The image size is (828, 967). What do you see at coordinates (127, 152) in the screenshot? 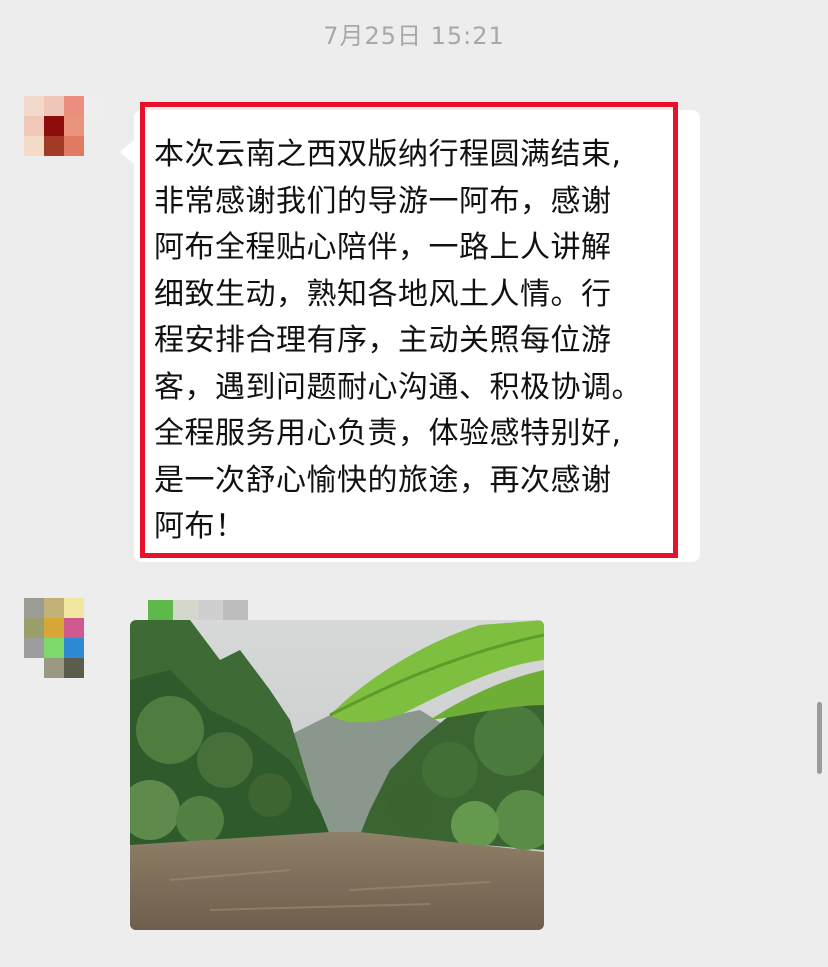
I see `bubble-tail` at bounding box center [127, 152].